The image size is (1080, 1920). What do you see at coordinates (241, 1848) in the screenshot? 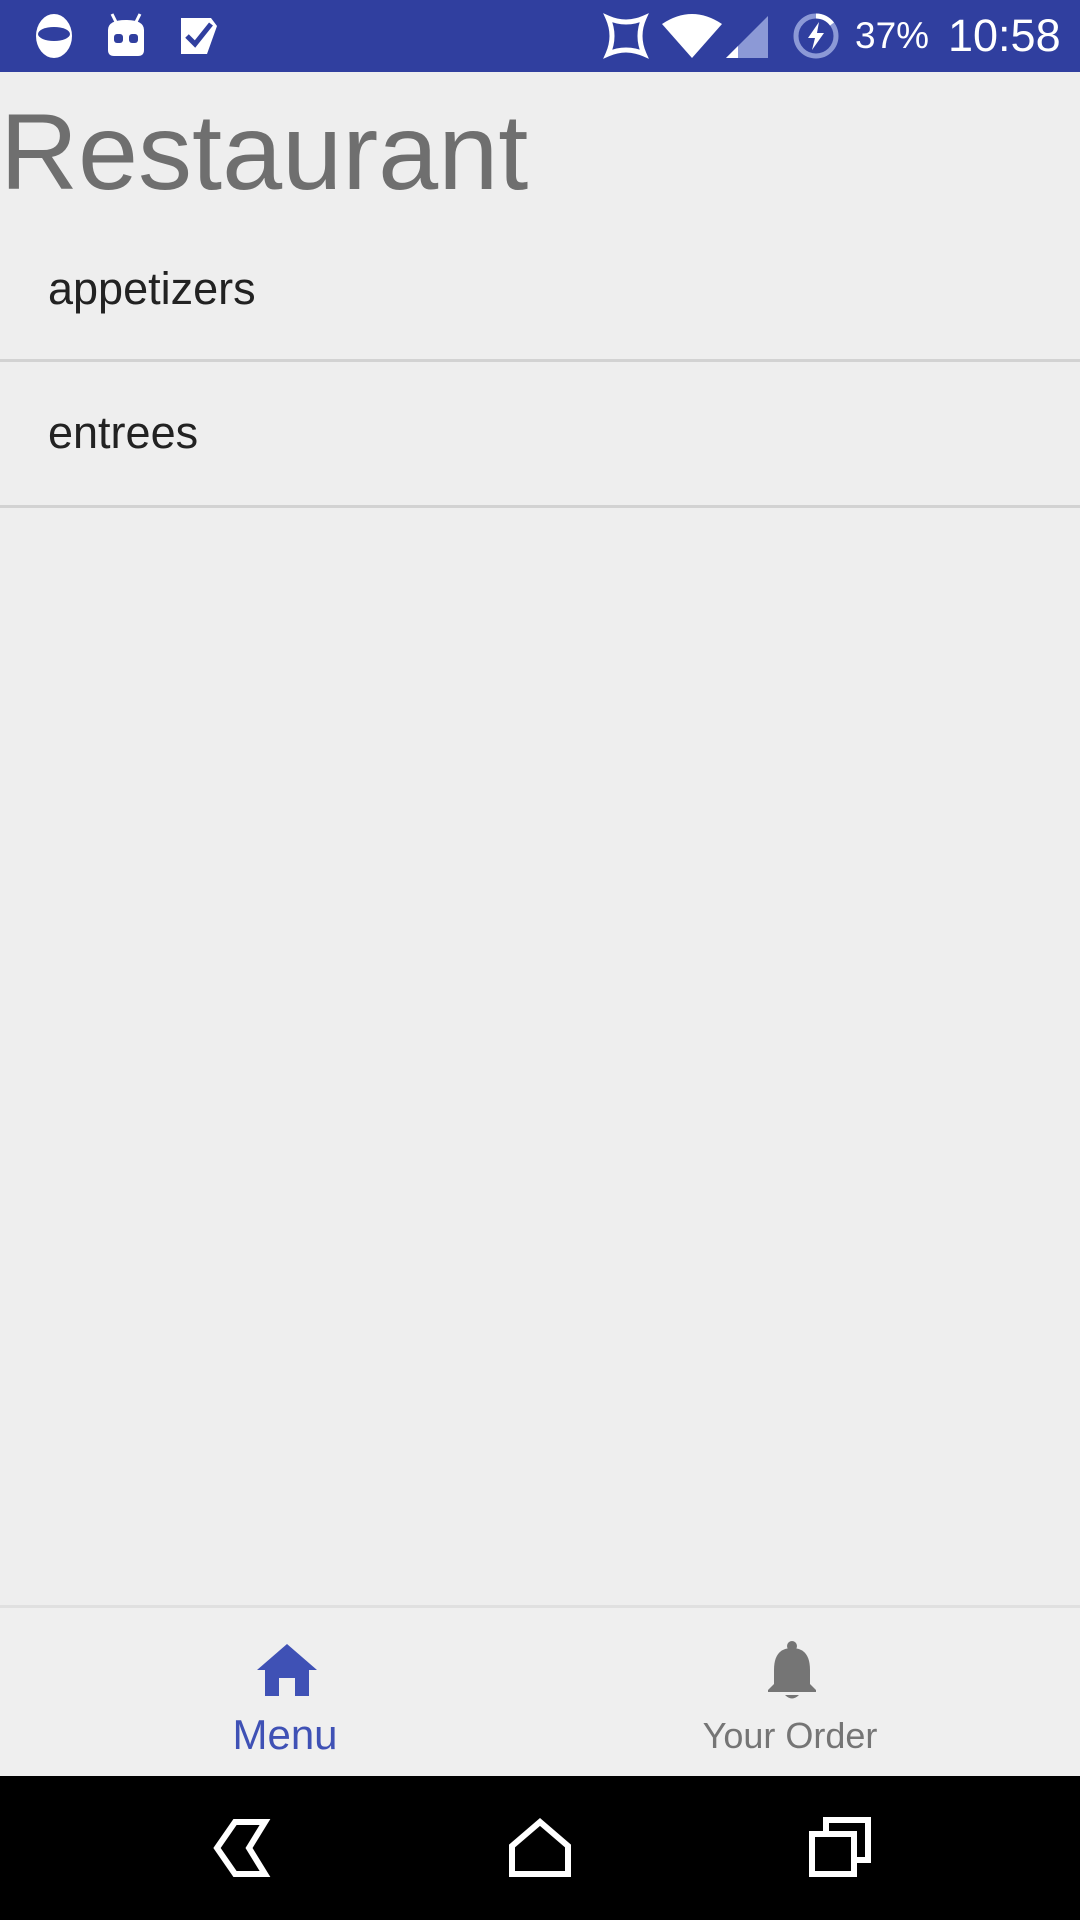
I see `back-icon` at bounding box center [241, 1848].